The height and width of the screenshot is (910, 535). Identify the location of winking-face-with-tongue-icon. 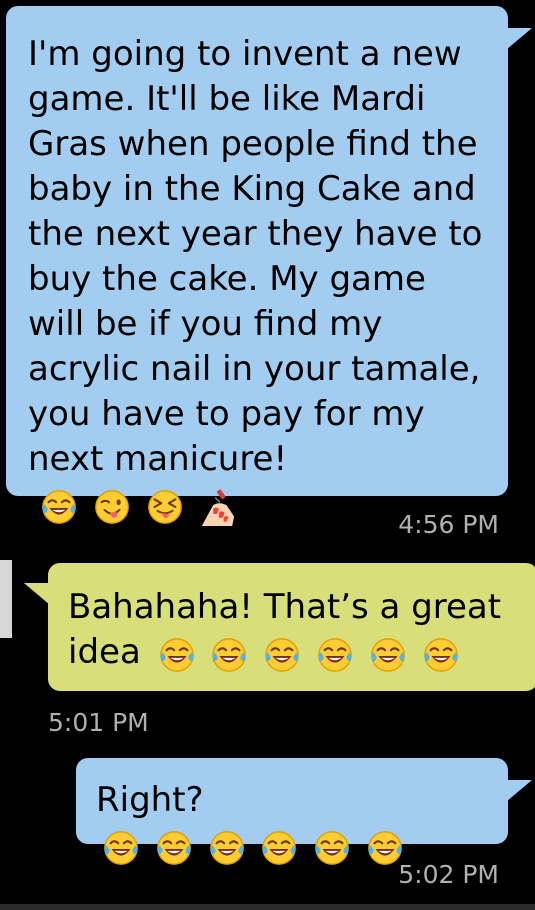
(112, 507).